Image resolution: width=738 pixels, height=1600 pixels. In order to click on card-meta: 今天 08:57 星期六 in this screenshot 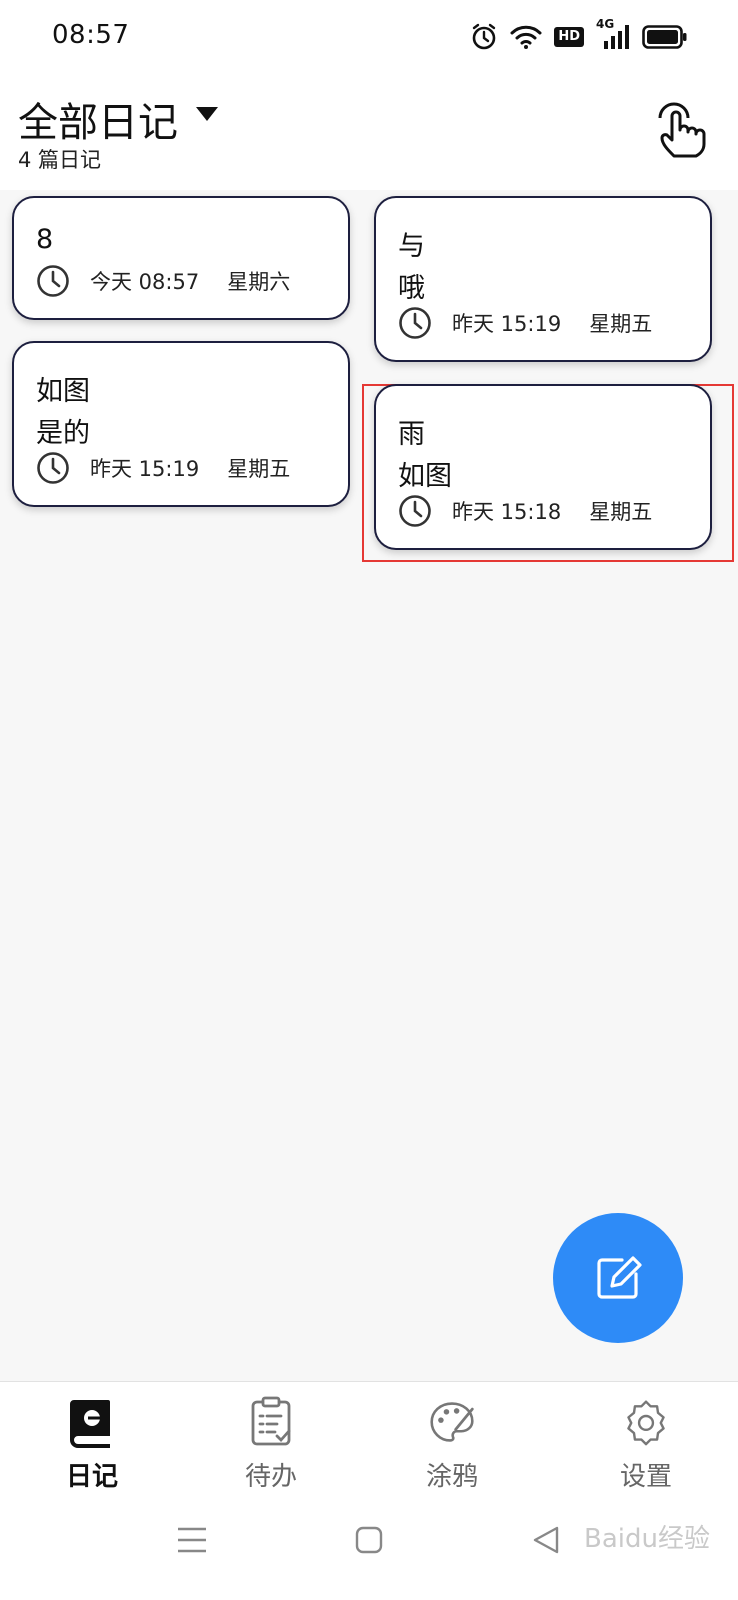, I will do `click(163, 281)`.